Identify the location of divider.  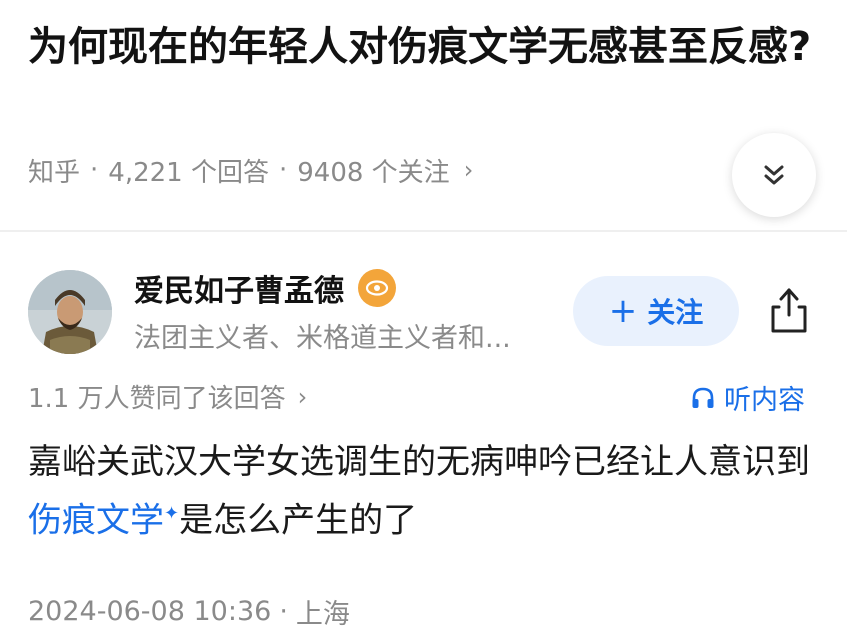
(423, 231).